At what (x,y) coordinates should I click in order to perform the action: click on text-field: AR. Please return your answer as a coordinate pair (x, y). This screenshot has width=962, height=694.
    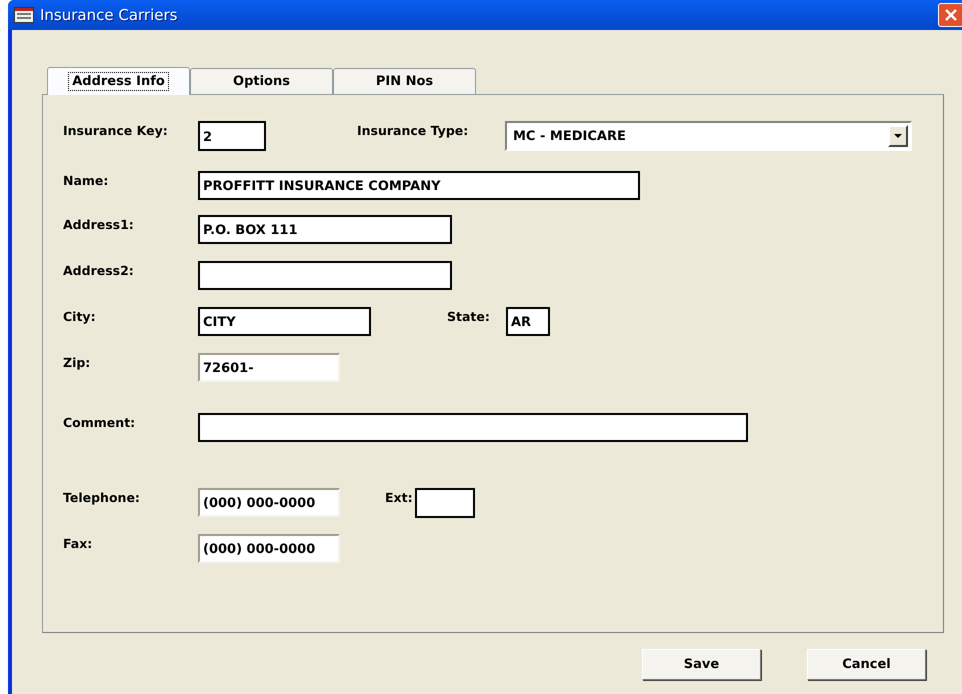
    Looking at the image, I should click on (528, 321).